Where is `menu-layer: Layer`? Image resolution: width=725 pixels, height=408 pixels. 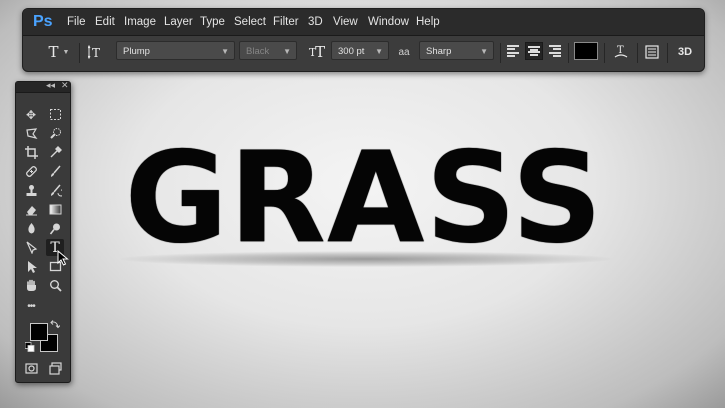
menu-layer: Layer is located at coordinates (178, 22).